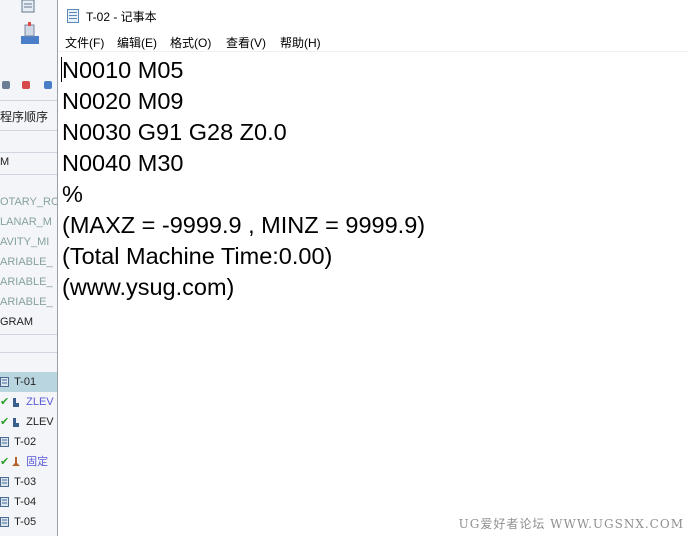 This screenshot has height=537, width=688. I want to click on navigator-title: 程序顺序, so click(24, 117).